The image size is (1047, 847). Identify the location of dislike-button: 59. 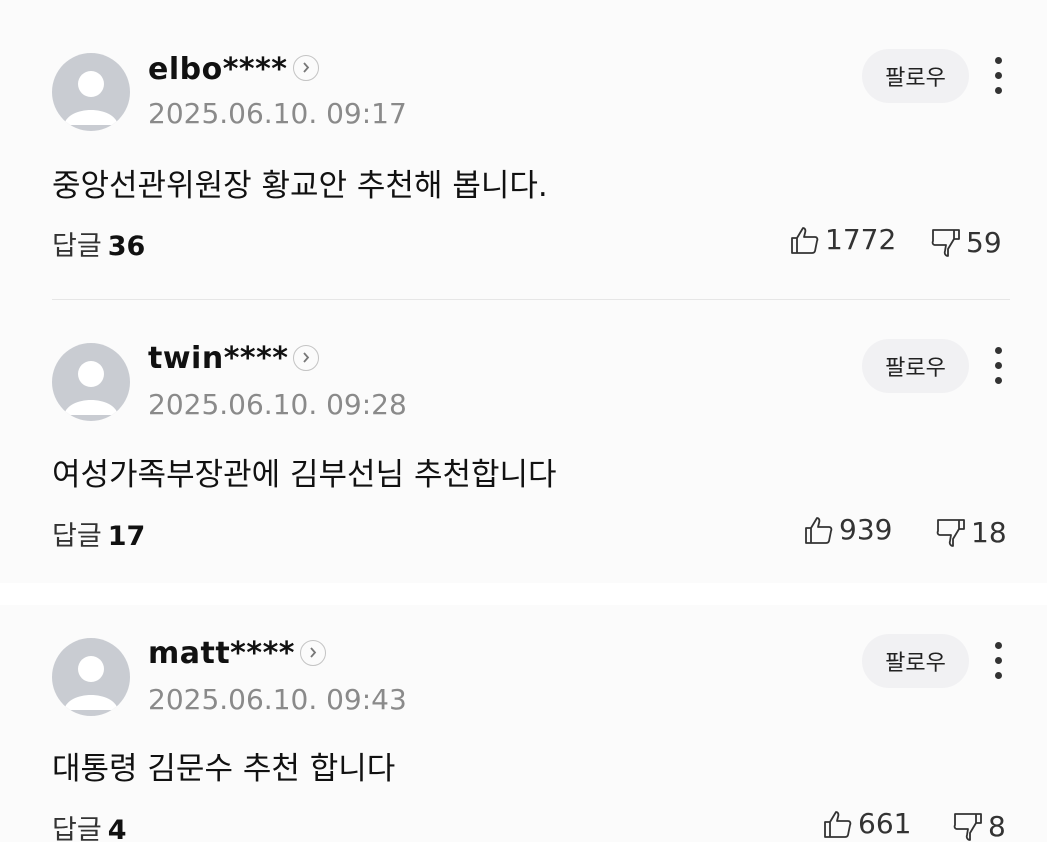
(966, 242).